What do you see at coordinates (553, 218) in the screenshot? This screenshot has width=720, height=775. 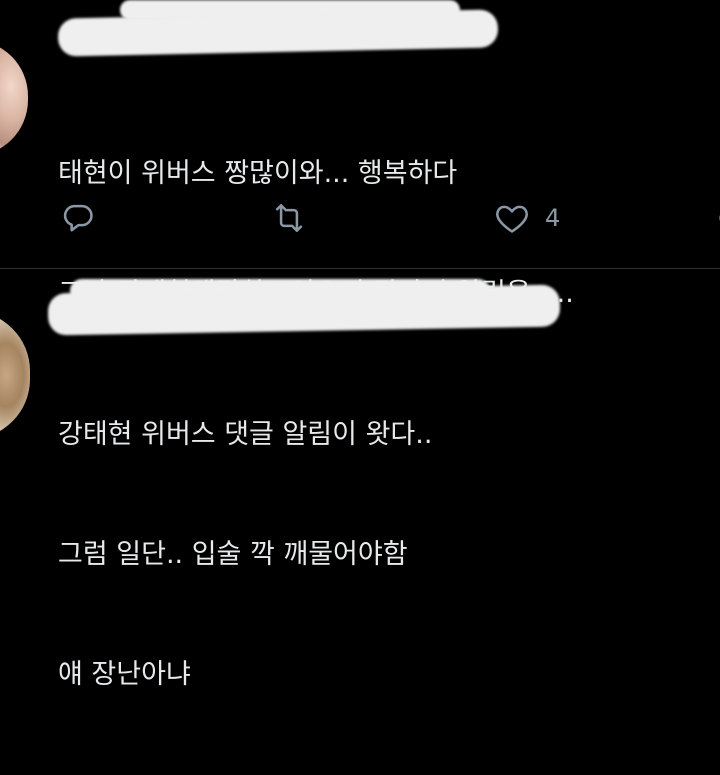 I see `like-count: 4` at bounding box center [553, 218].